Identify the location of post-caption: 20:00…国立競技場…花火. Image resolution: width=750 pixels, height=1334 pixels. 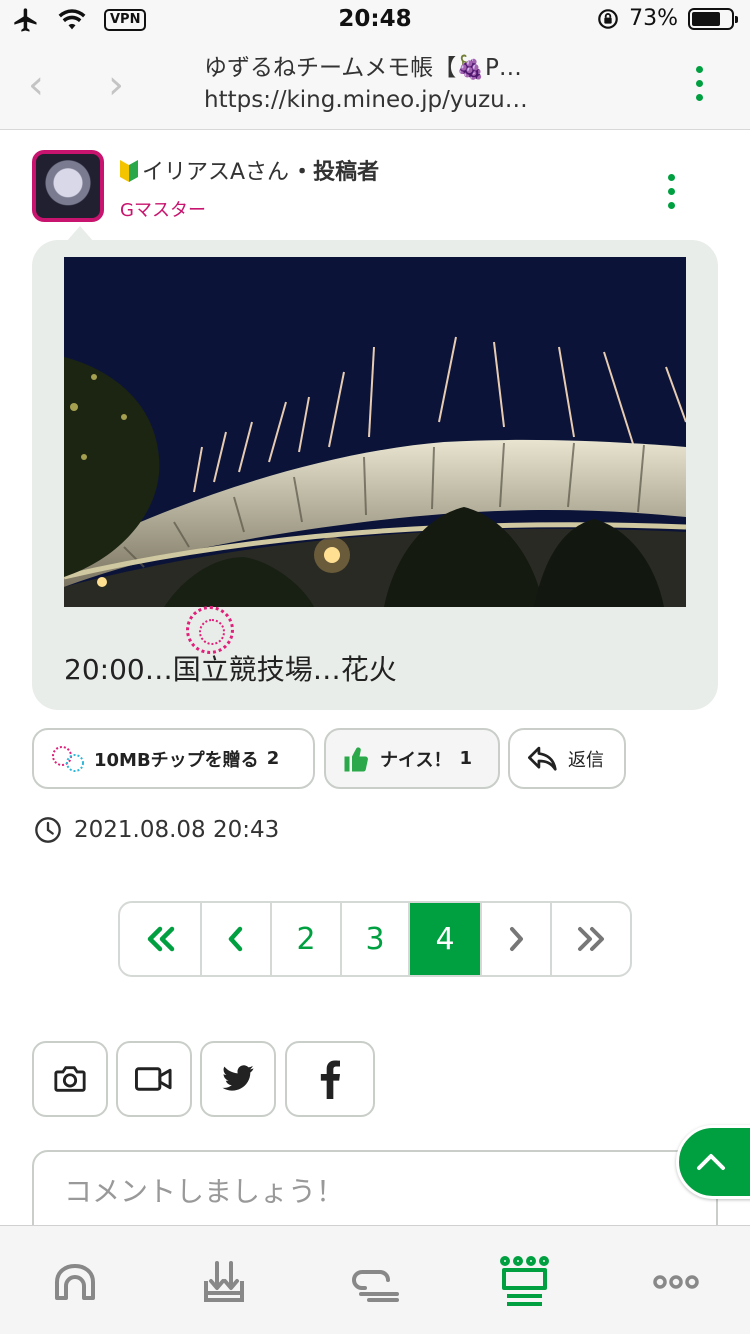
(230, 669).